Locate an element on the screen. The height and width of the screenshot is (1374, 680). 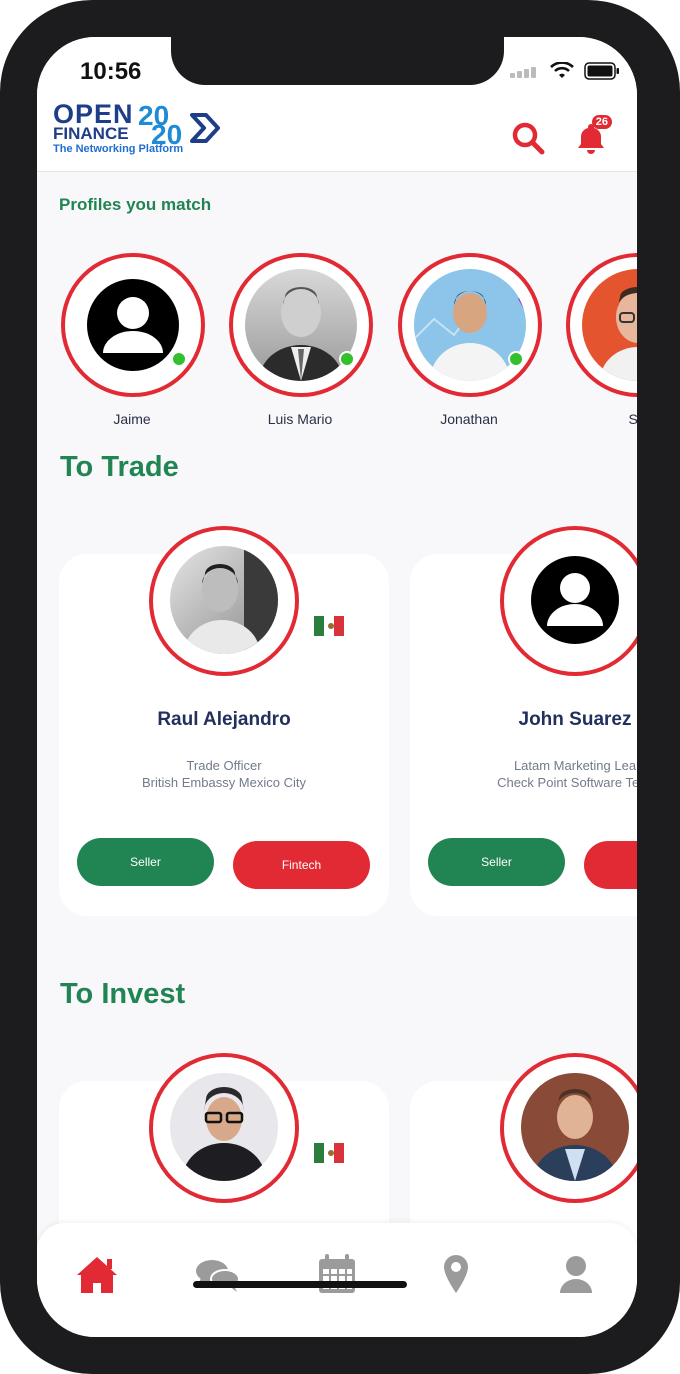
matches-section-title: Profiles you match is located at coordinates (135, 204).